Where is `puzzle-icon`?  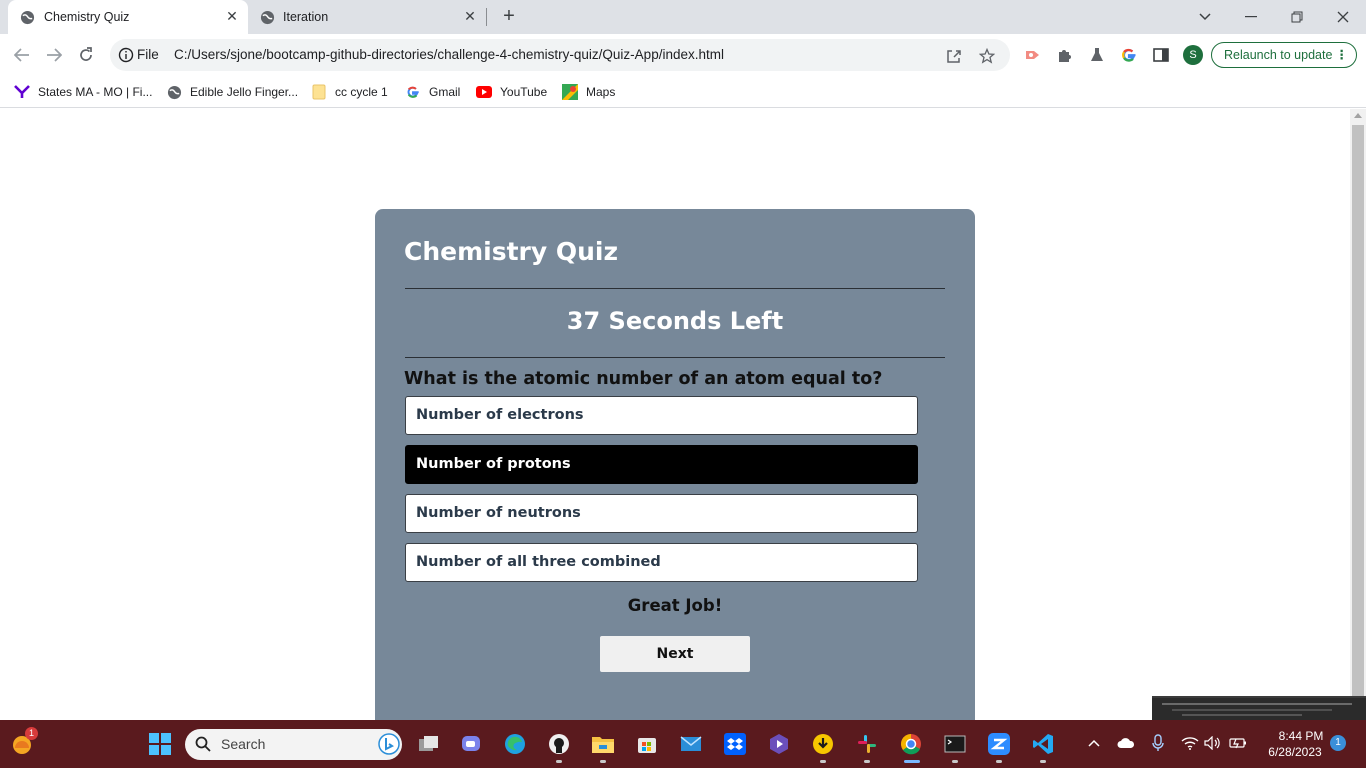
puzzle-icon is located at coordinates (1065, 55).